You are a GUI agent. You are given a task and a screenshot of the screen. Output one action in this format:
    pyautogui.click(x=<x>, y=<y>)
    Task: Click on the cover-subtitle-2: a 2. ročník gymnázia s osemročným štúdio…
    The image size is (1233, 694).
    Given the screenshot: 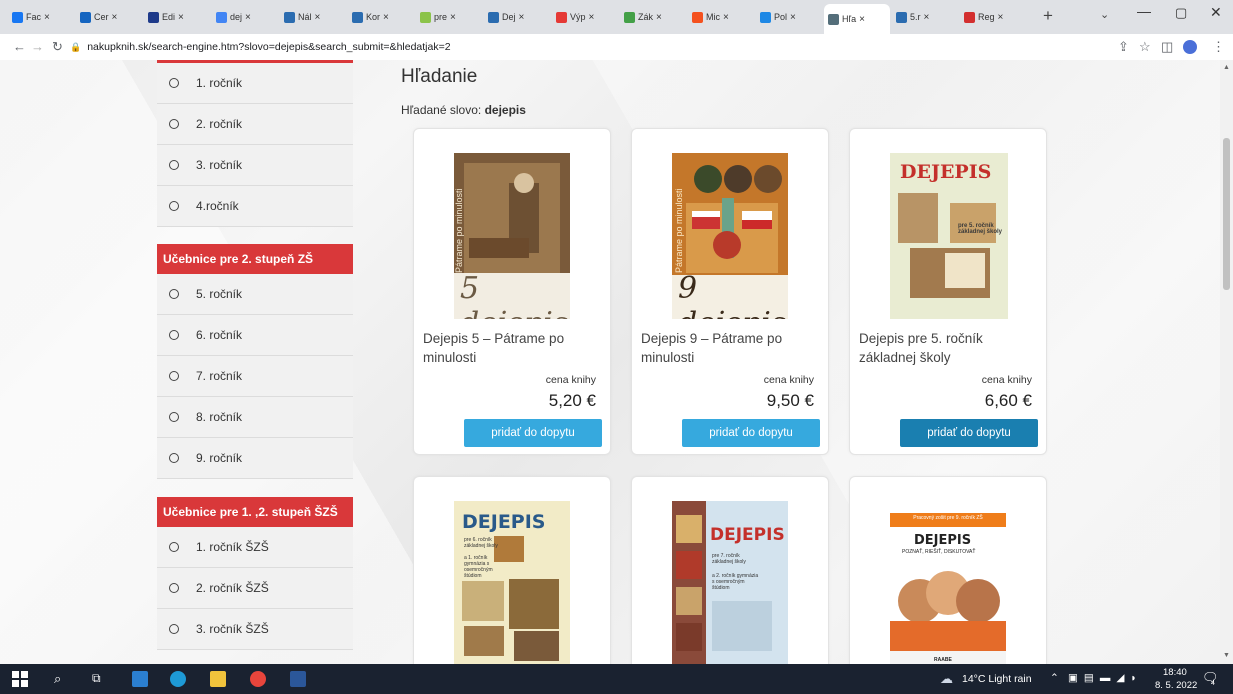 What is the action you would take?
    pyautogui.click(x=735, y=582)
    